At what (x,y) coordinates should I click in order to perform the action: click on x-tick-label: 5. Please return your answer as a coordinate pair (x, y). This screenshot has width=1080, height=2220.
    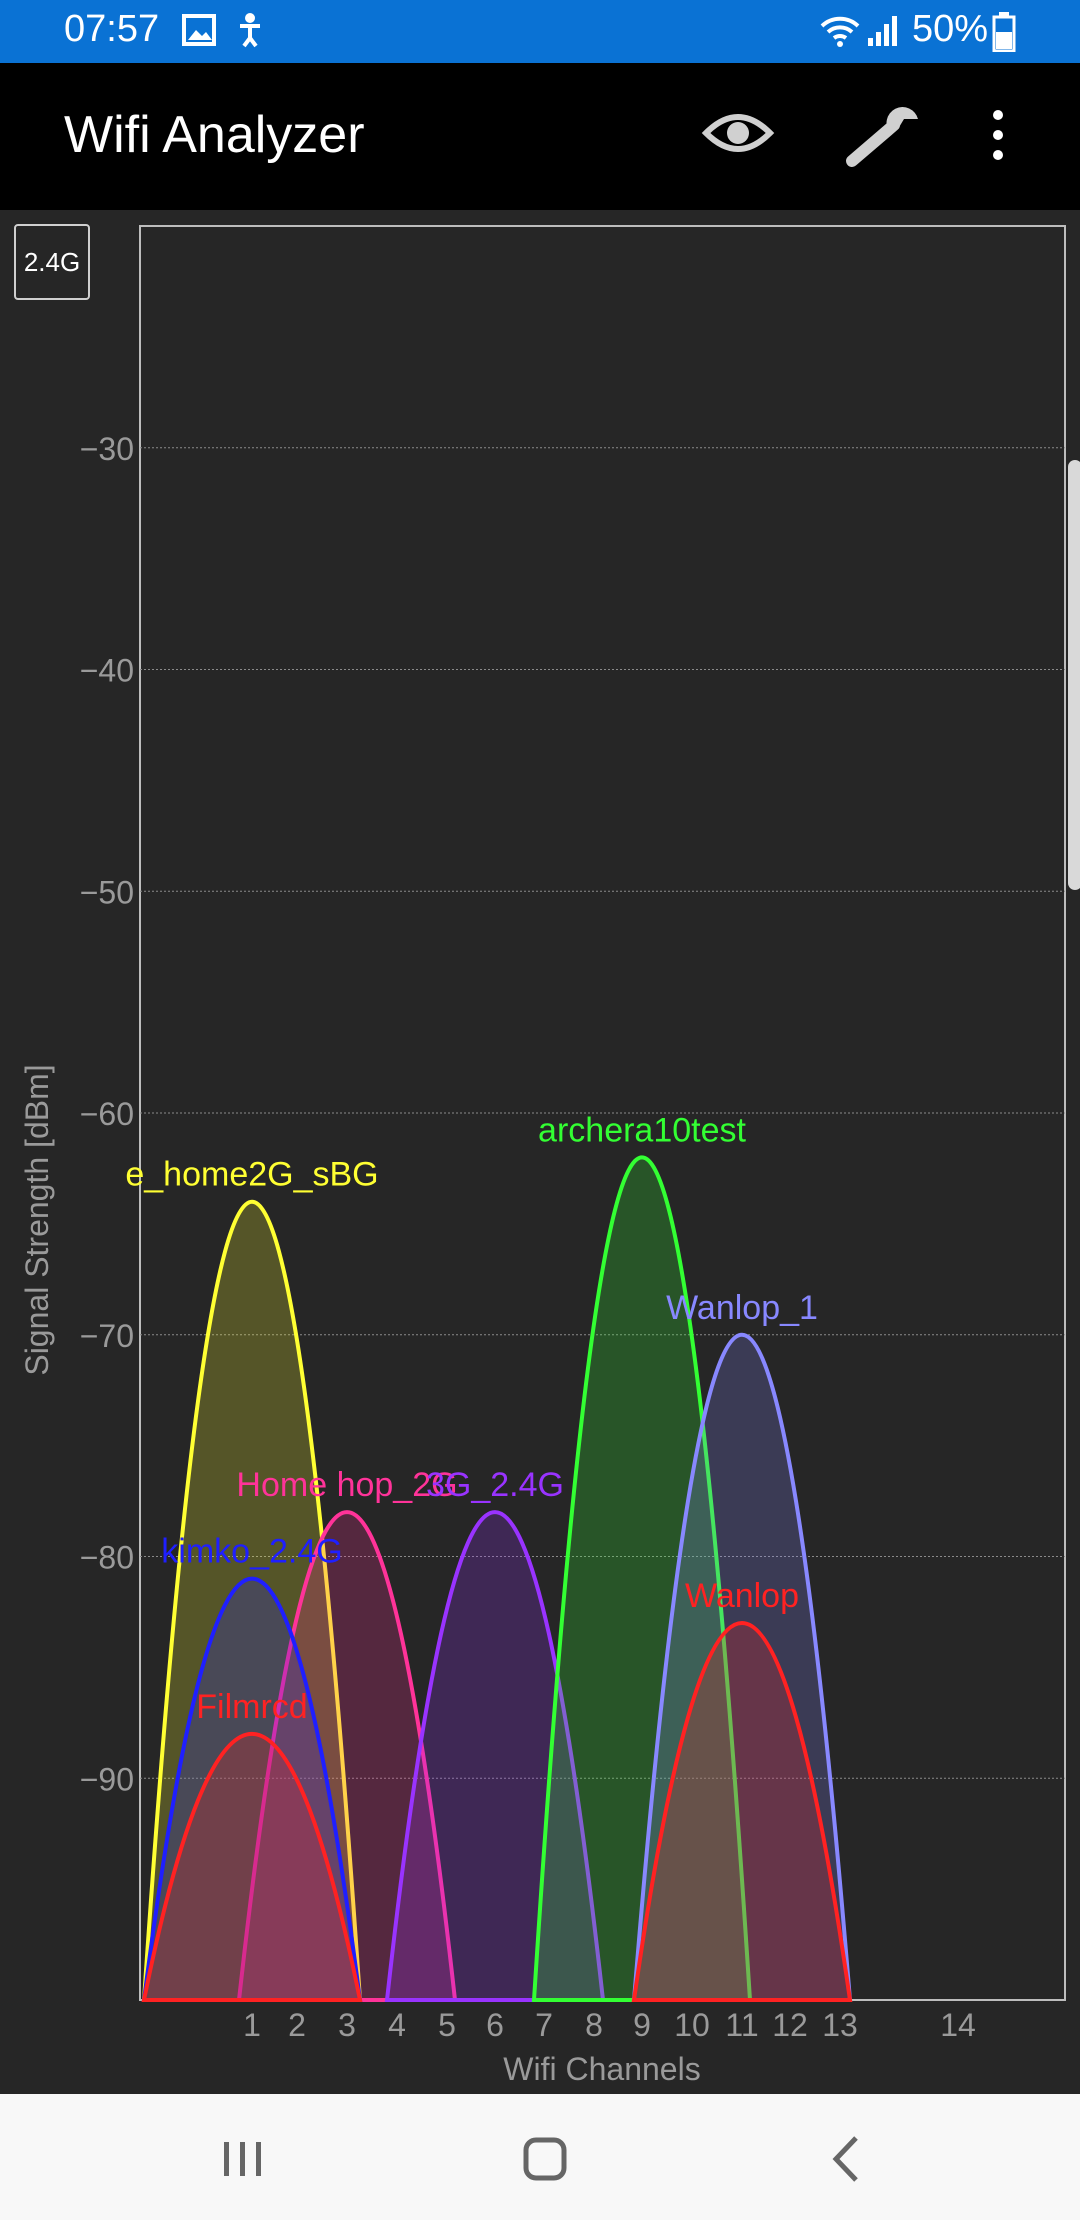
    Looking at the image, I should click on (447, 2025).